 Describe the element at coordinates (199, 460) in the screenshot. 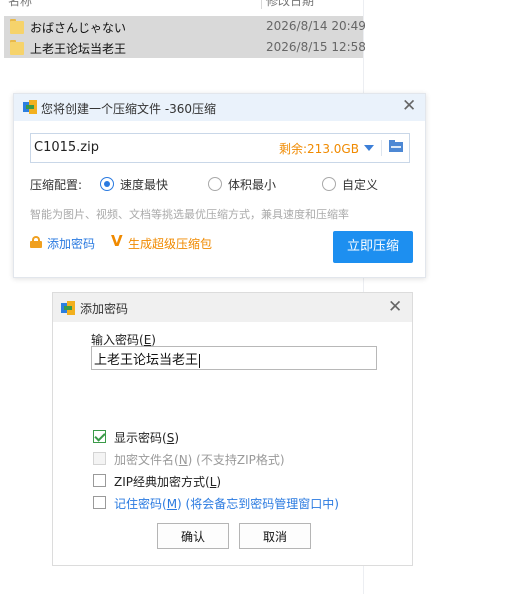

I see `encrypt-filename-label: 加密文件名(N) (不支持ZIP格式)` at that location.